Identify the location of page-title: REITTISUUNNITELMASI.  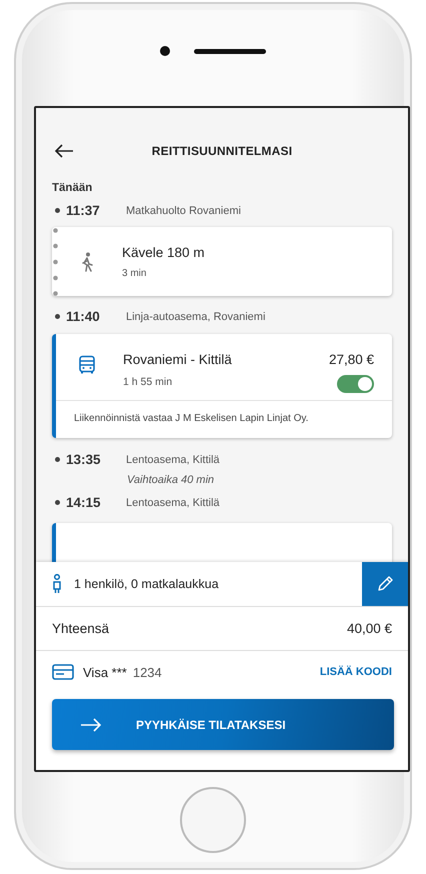
(222, 151).